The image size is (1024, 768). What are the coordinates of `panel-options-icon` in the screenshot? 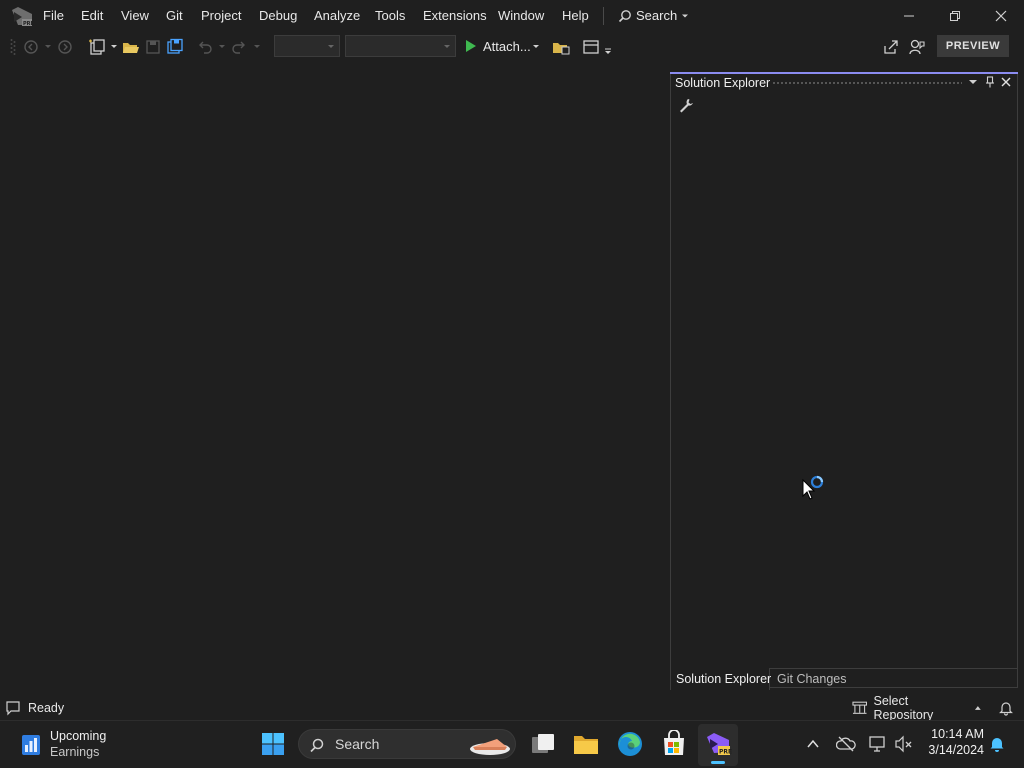 It's located at (973, 82).